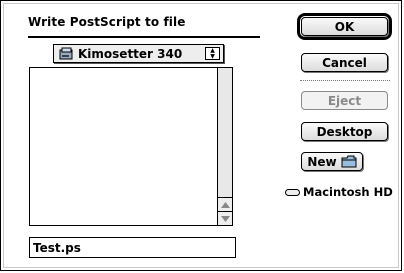  What do you see at coordinates (344, 26) in the screenshot?
I see `ok-button: OK` at bounding box center [344, 26].